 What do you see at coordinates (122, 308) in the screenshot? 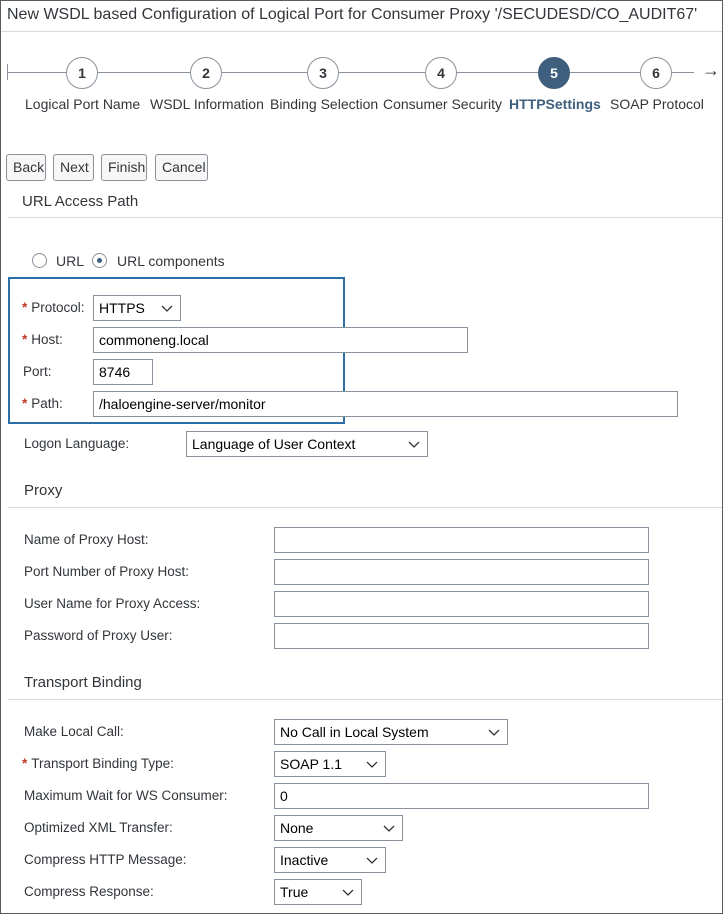
I see `protocol-select-value: HTTPS` at bounding box center [122, 308].